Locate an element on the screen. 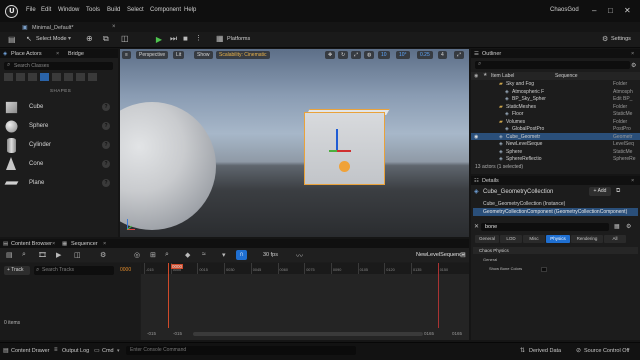 The width and height of the screenshot is (640, 360). tab-physics: Physics is located at coordinates (558, 239).